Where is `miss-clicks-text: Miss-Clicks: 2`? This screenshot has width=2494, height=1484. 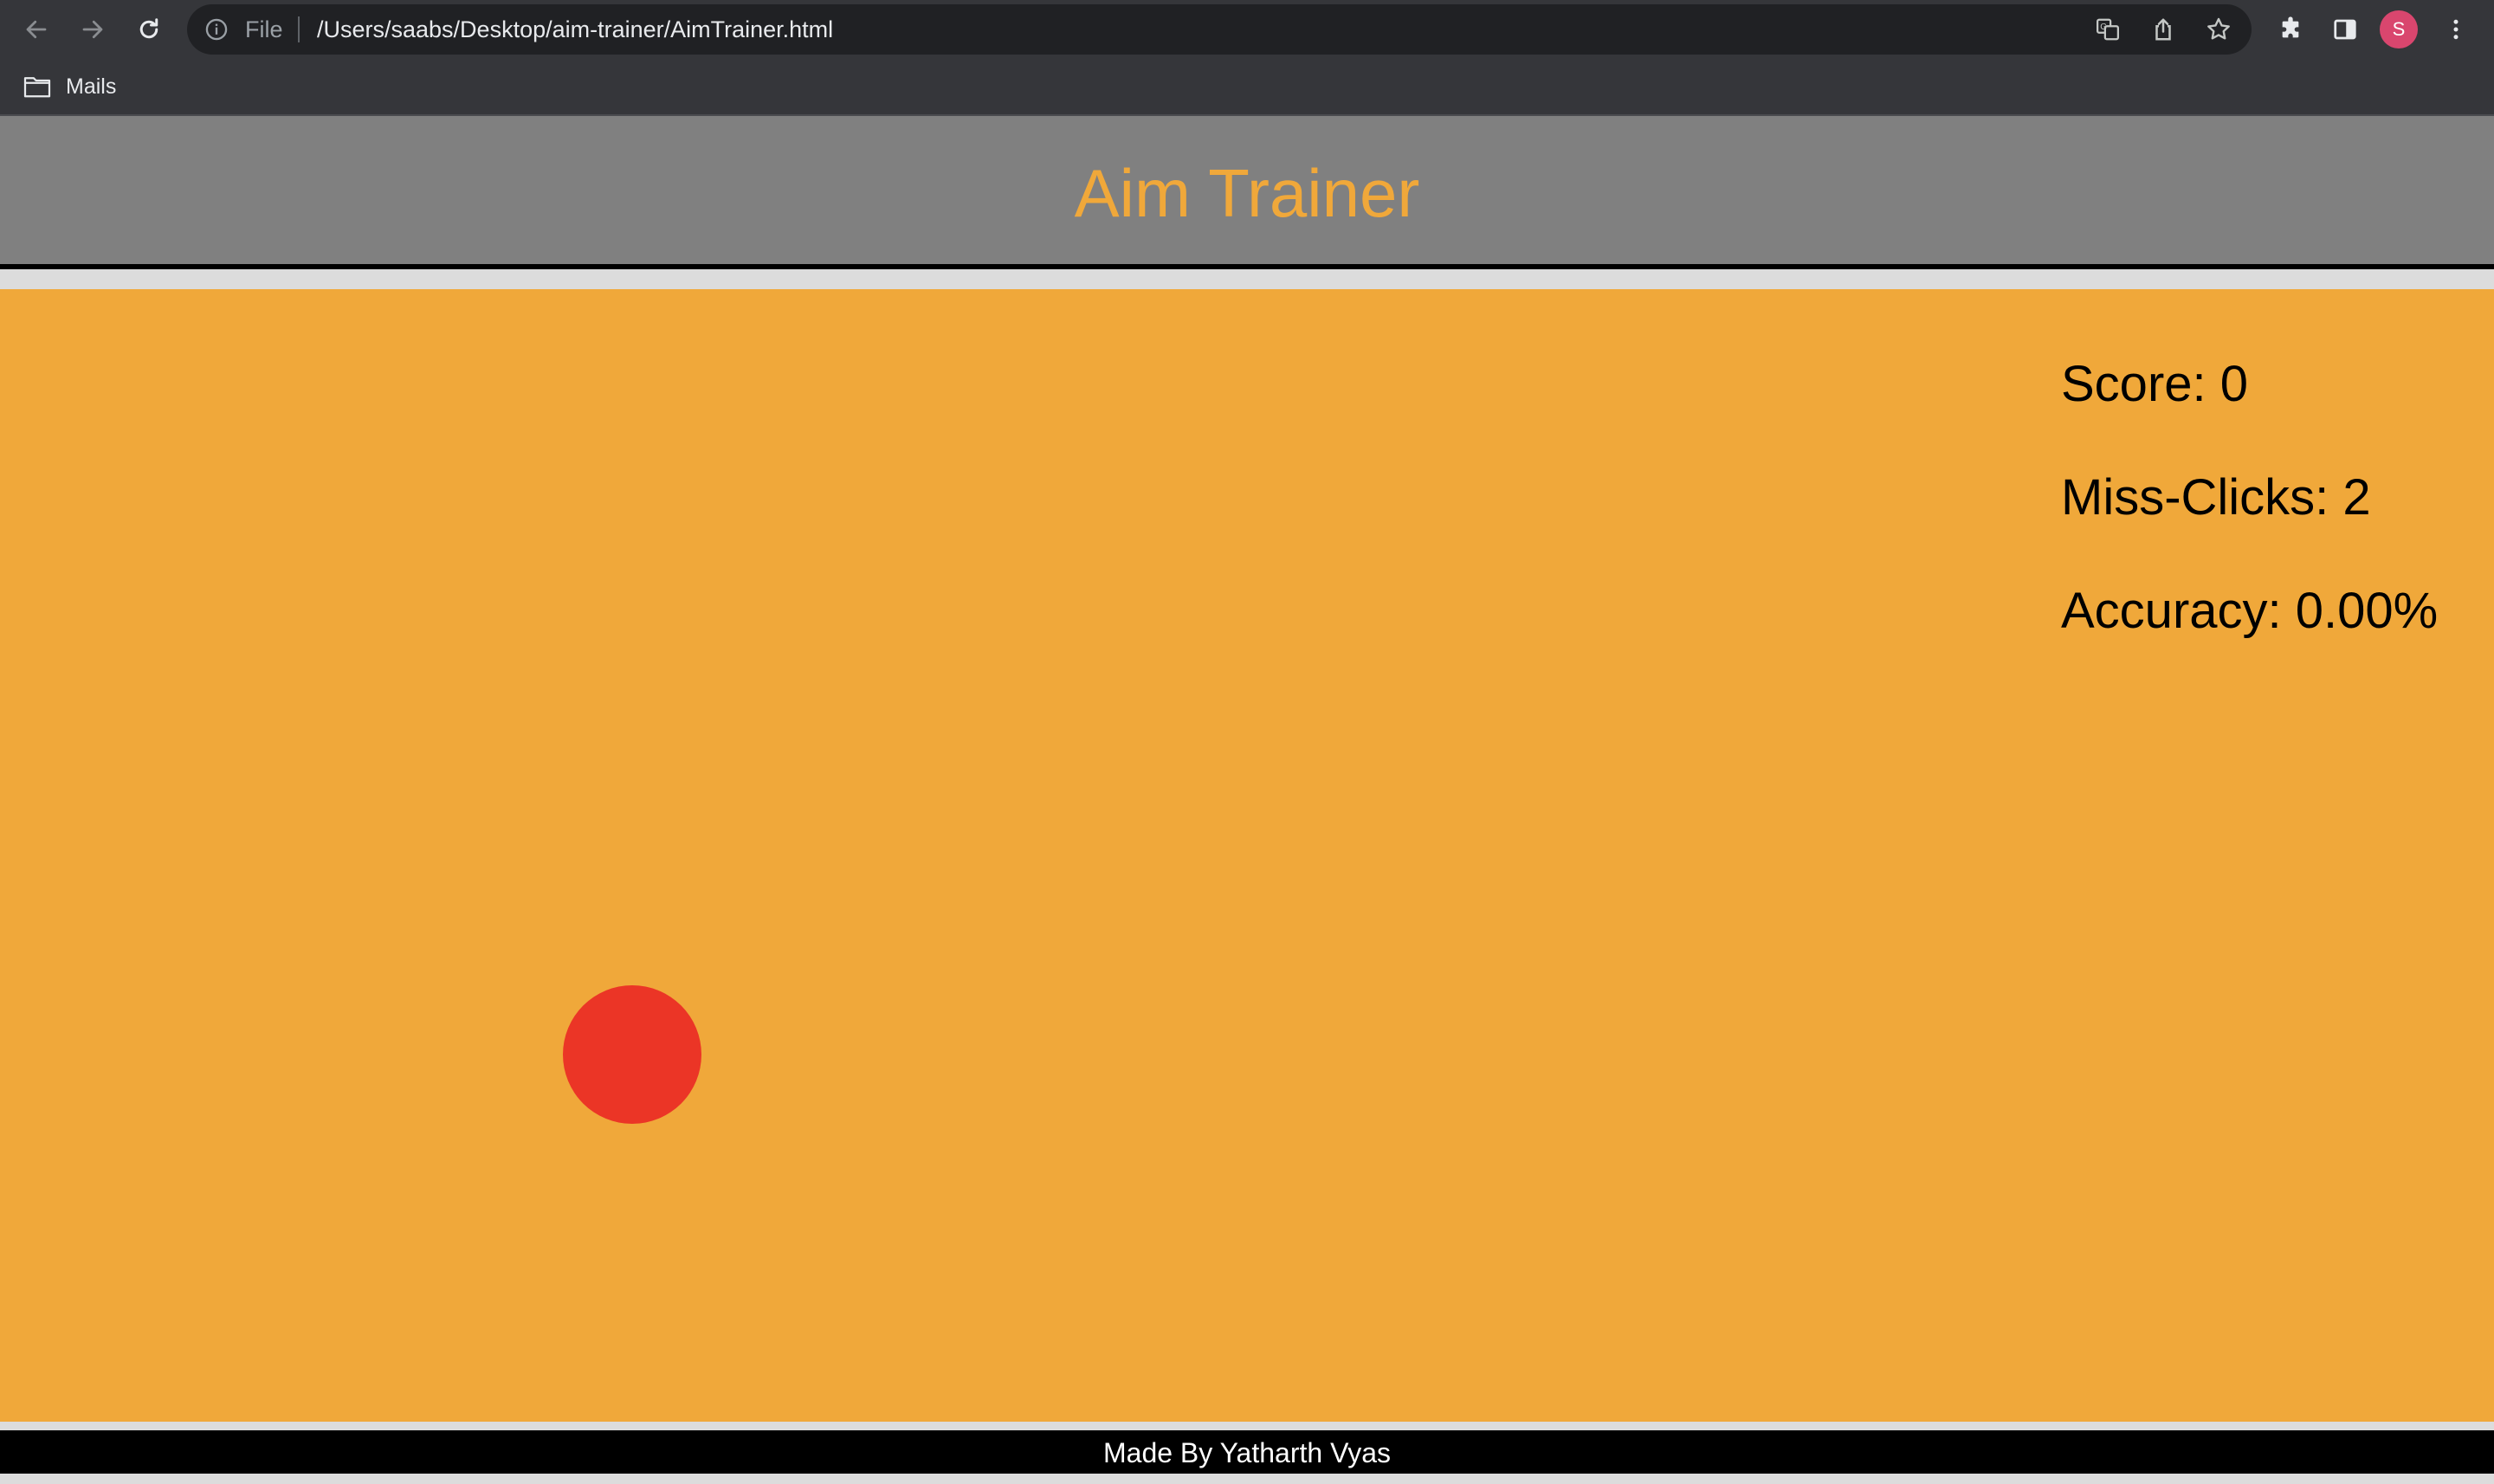
miss-clicks-text: Miss-Clicks: 2 is located at coordinates (2216, 497).